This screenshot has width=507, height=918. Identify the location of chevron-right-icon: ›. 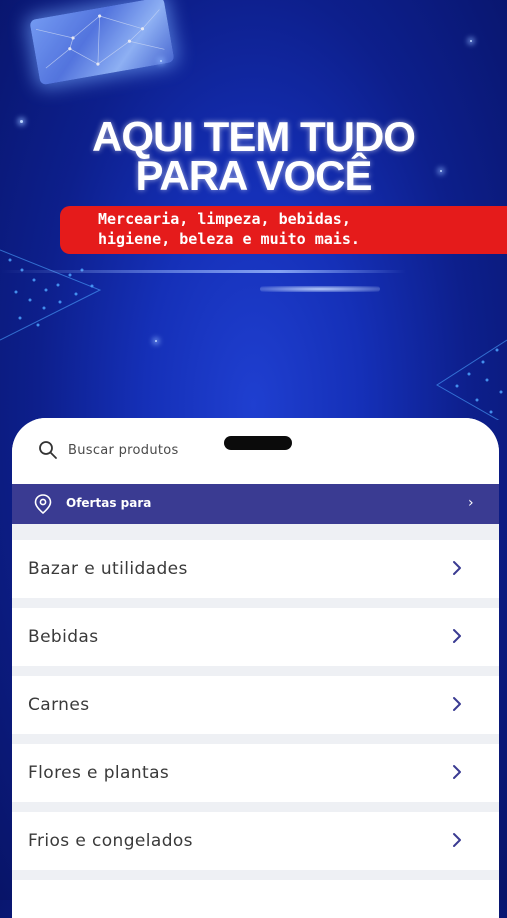
(471, 503).